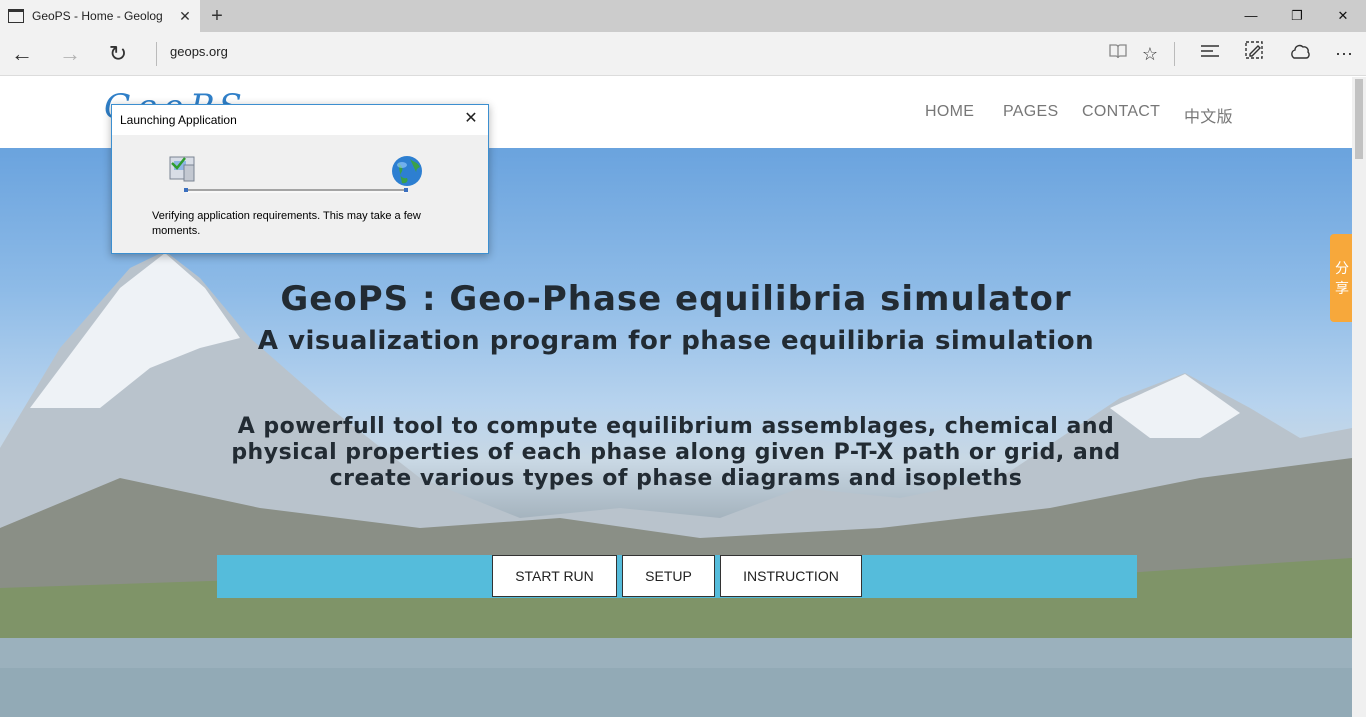 The image size is (1366, 717). Describe the element at coordinates (1359, 397) in the screenshot. I see `page-scrollbar` at that location.